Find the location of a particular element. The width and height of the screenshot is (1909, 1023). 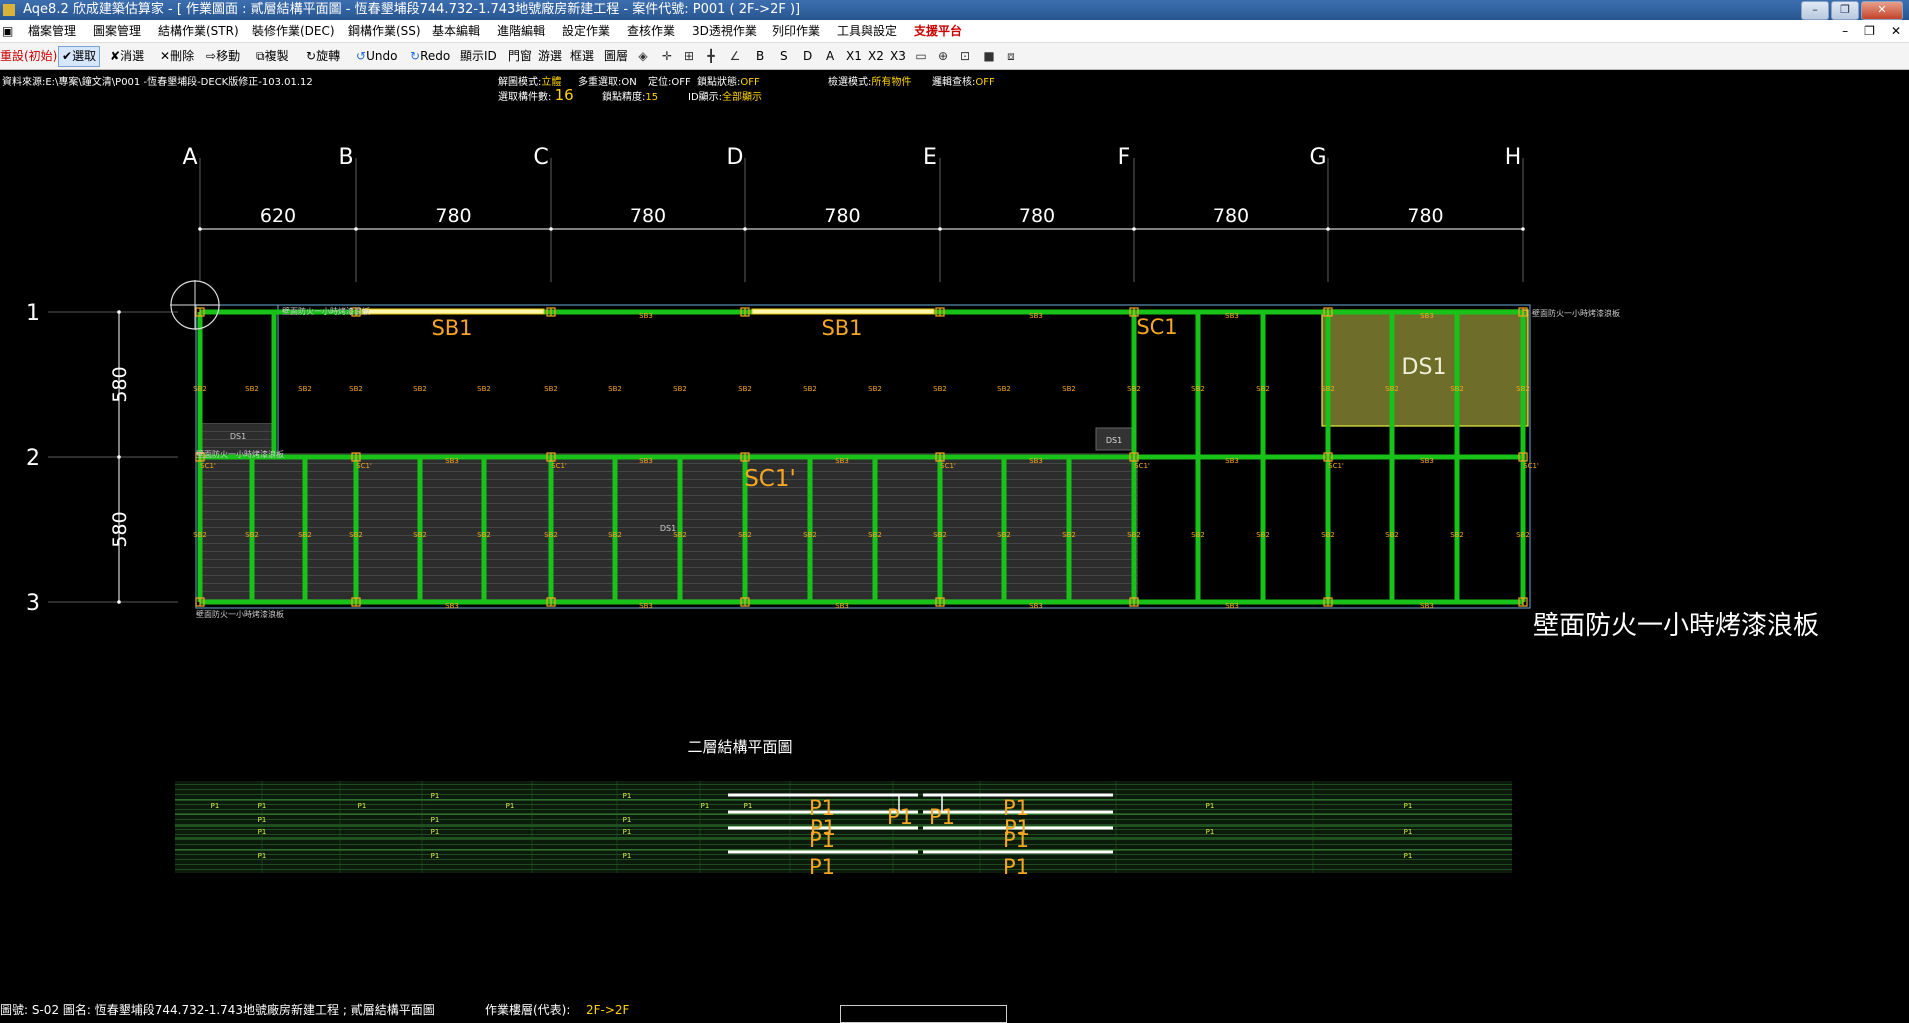

menu-tools: 工具與設定 is located at coordinates (867, 31).